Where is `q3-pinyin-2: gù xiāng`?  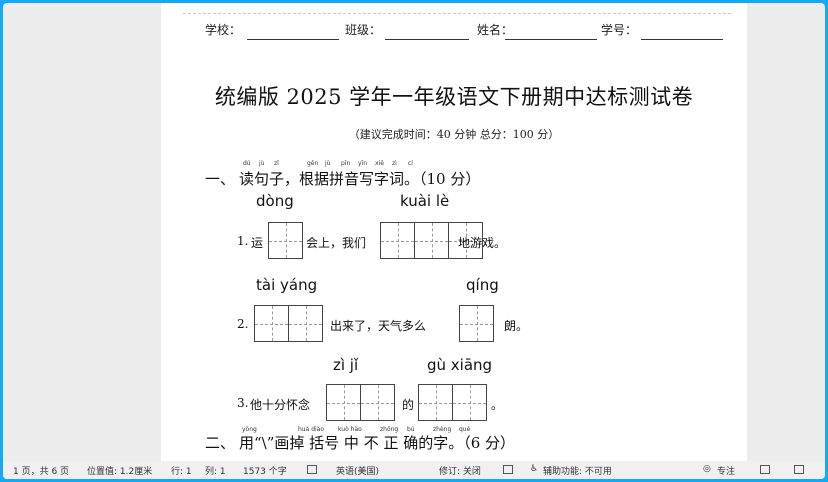 q3-pinyin-2: gù xiāng is located at coordinates (460, 365).